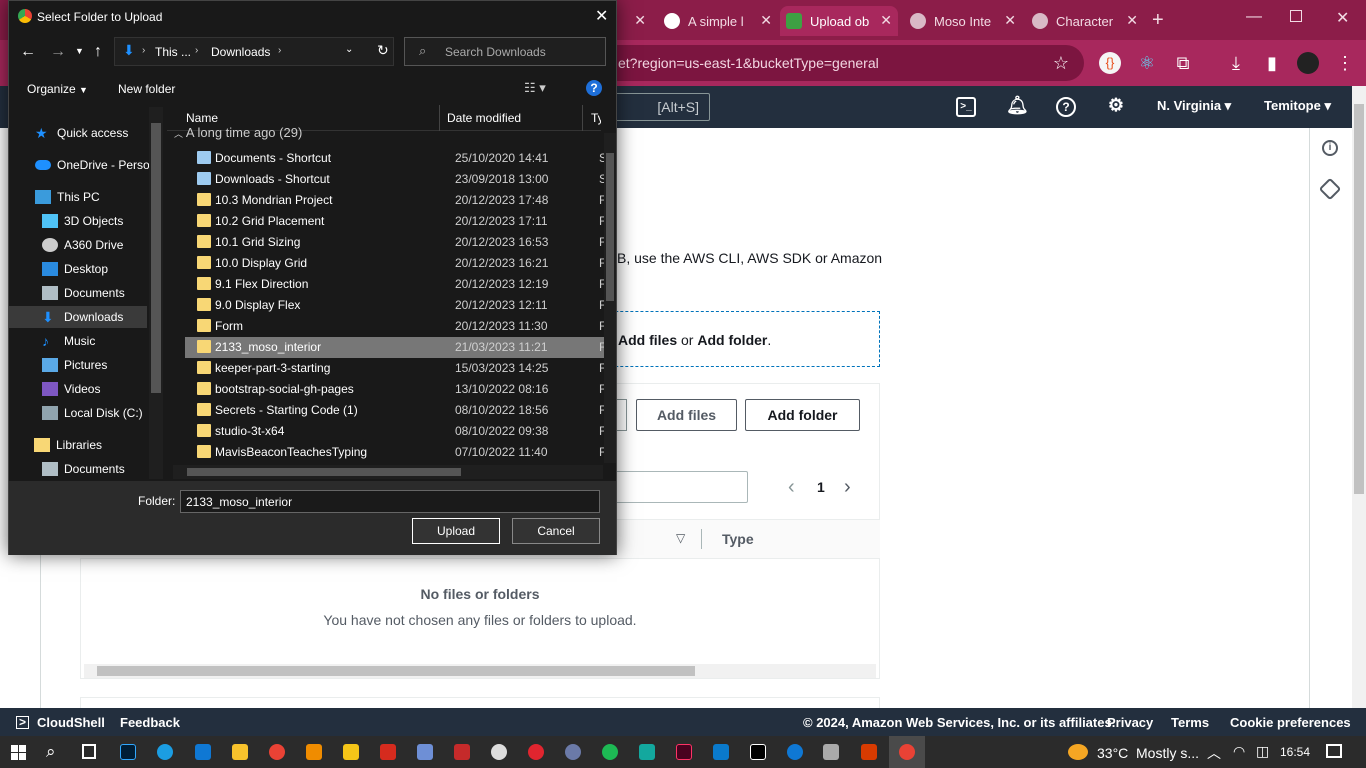 Image resolution: width=1366 pixels, height=768 pixels. What do you see at coordinates (505, 51) in the screenshot?
I see `search-downloads-input: ⌕ Search Downloads` at bounding box center [505, 51].